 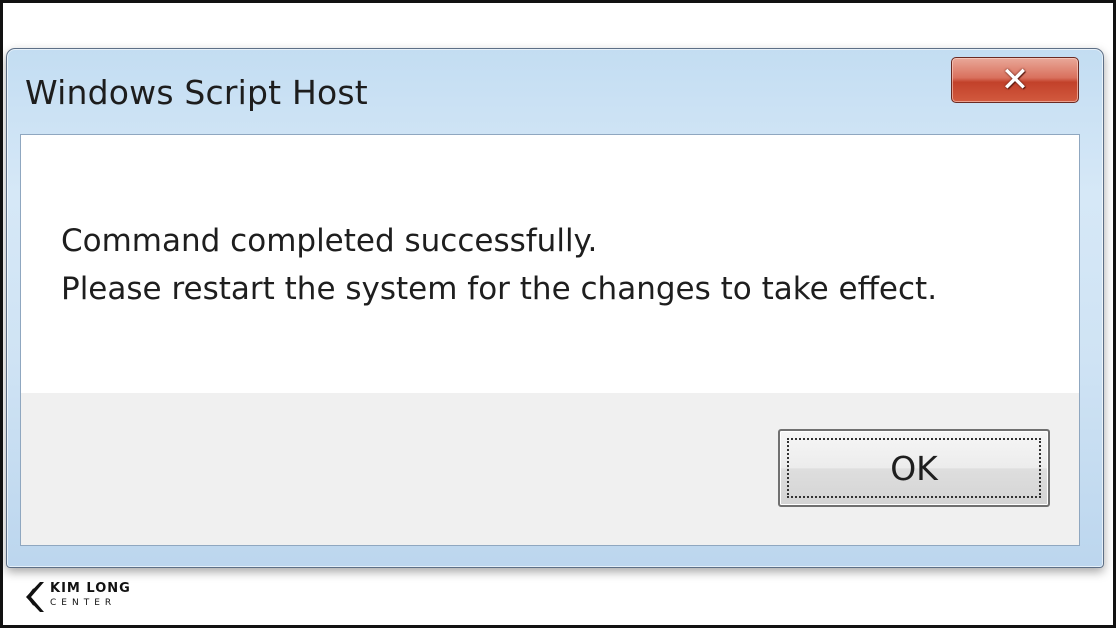 I want to click on message-line-1: Command completed successfully., so click(x=329, y=241).